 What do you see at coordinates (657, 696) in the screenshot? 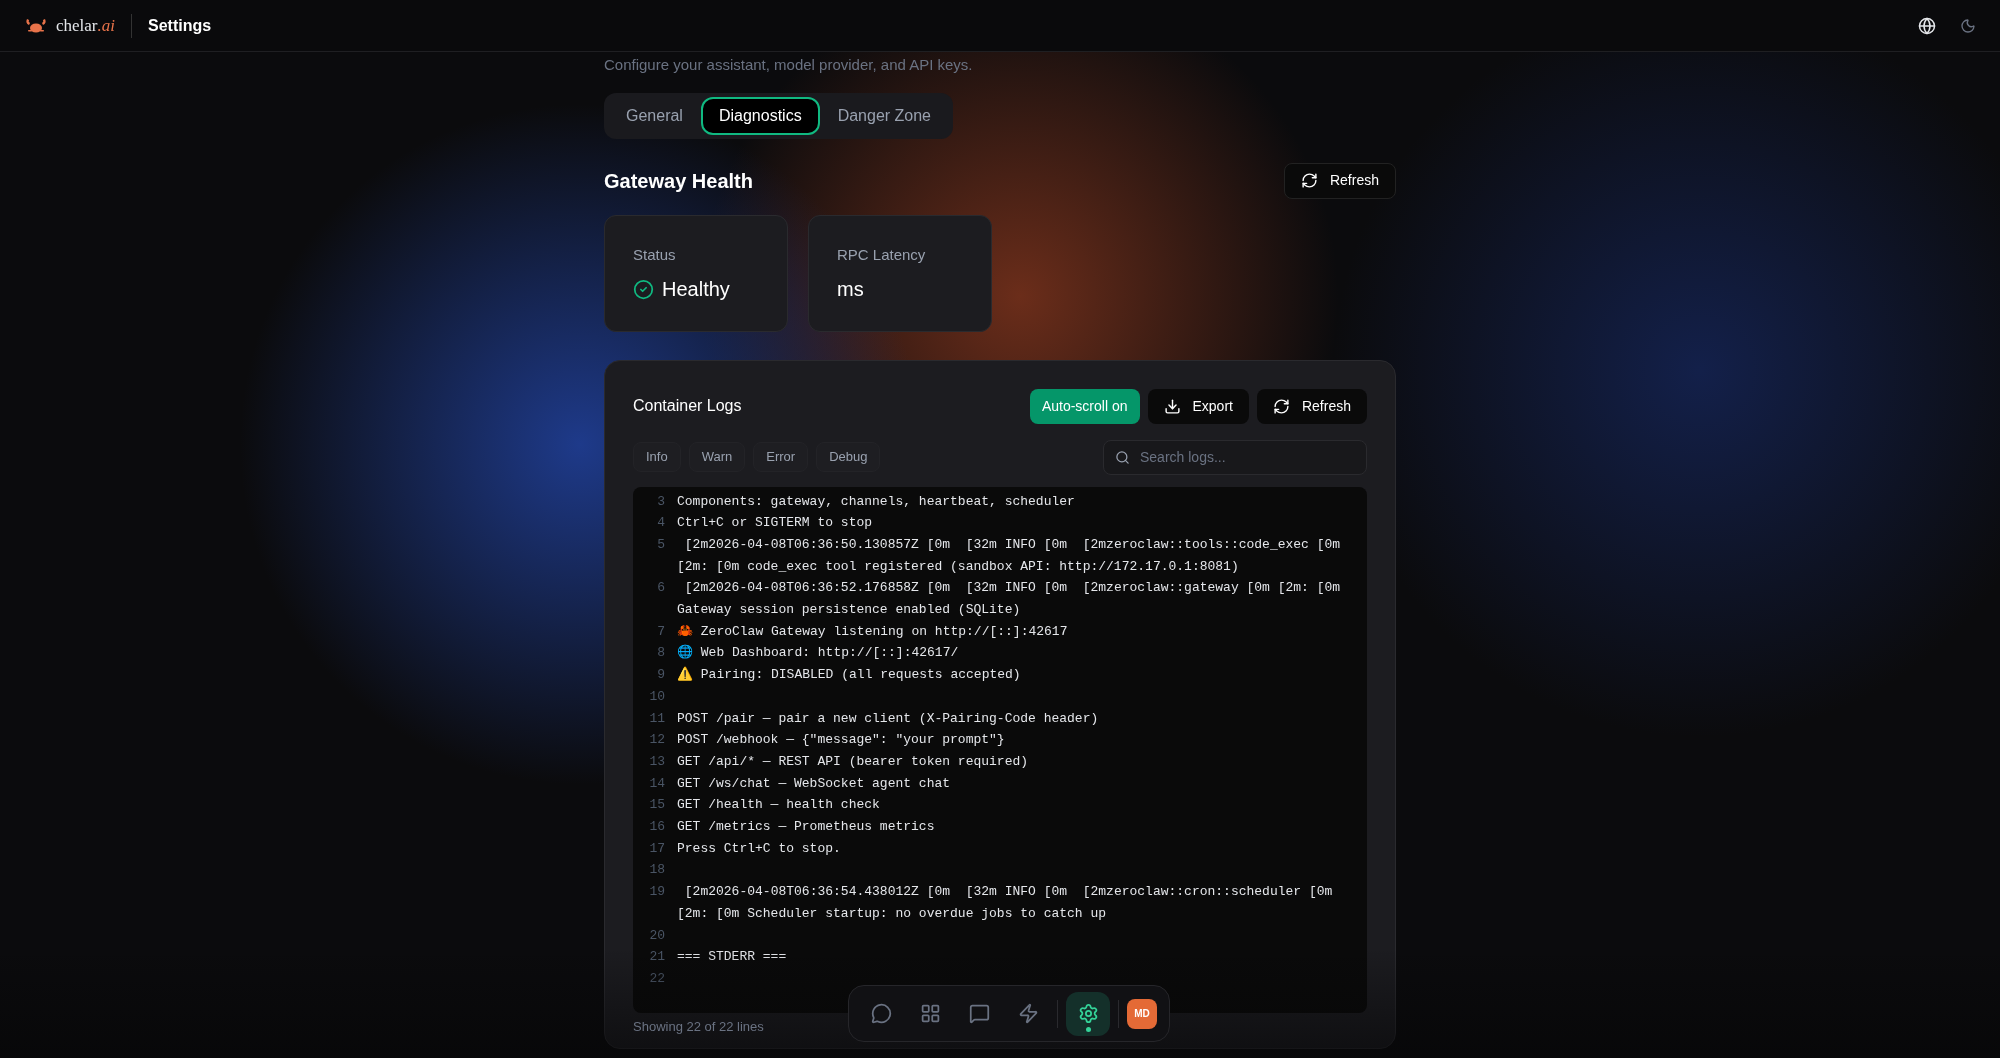
I see `line-number: 10` at bounding box center [657, 696].